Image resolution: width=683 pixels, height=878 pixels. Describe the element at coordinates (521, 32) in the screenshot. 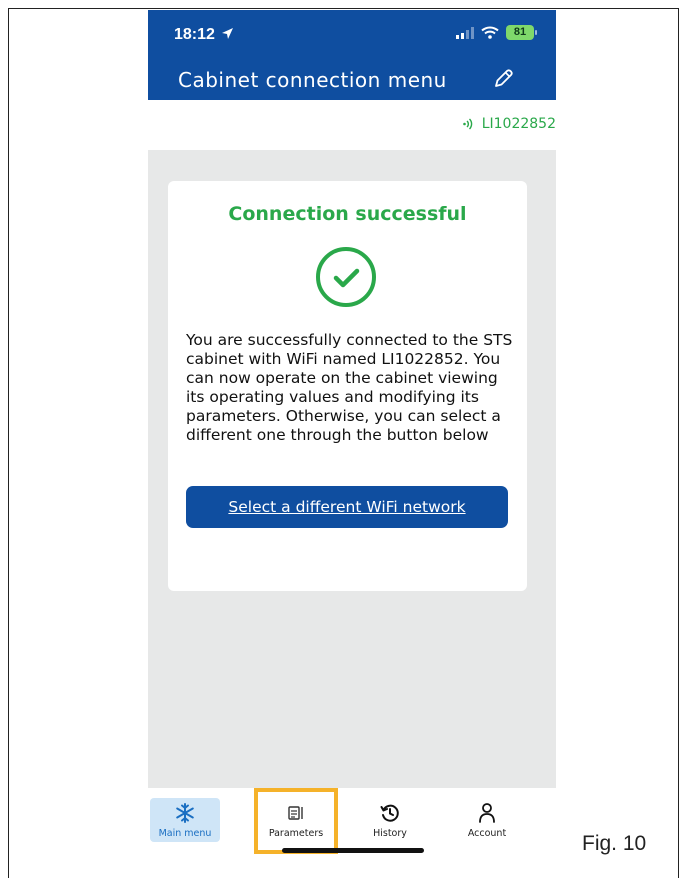

I see `battery-icon: 81` at that location.